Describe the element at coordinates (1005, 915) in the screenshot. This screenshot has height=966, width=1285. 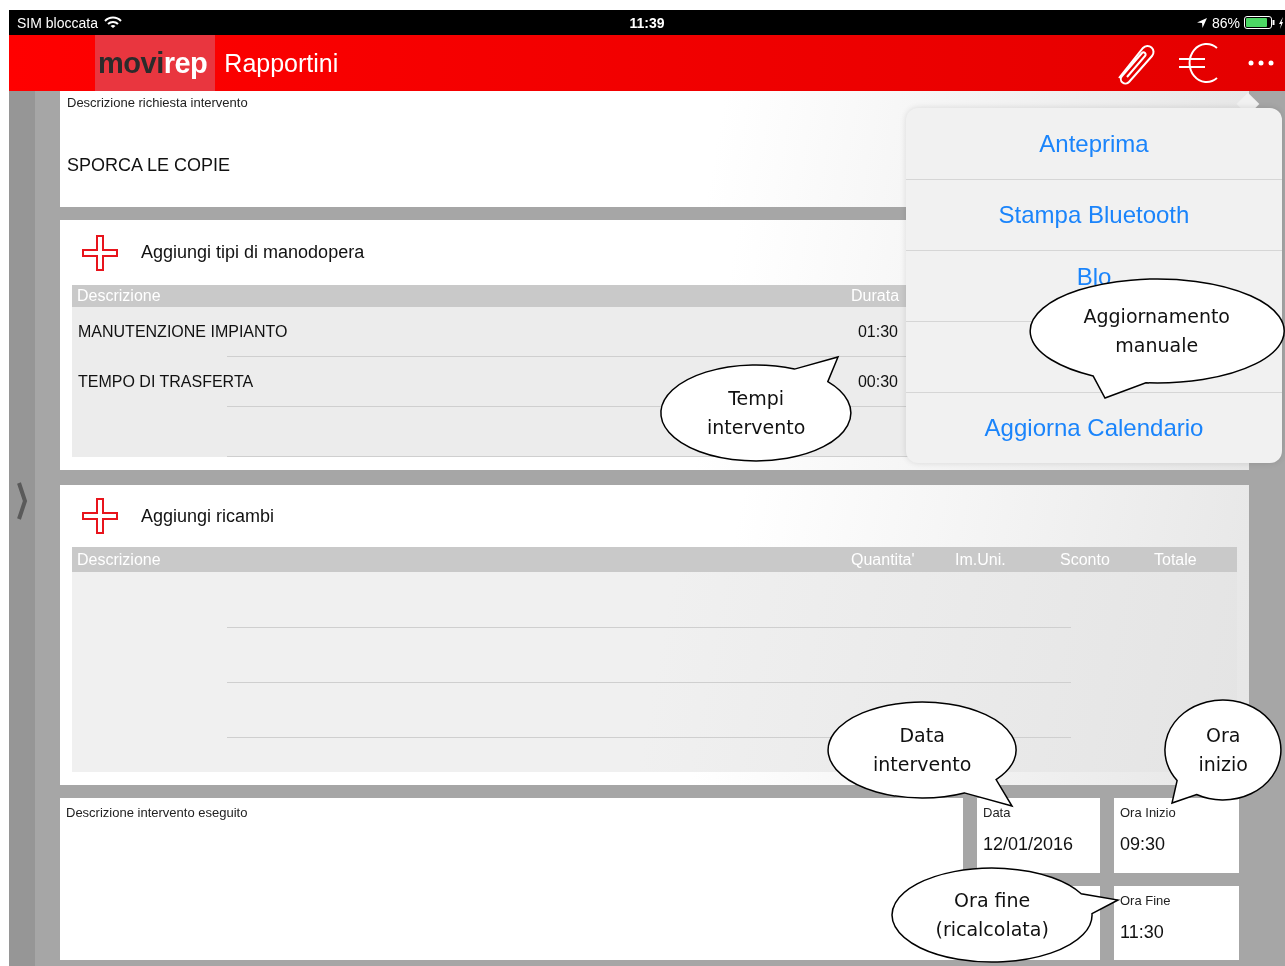
I see `callout-tooltip: Ora fine (ricalcolata)` at that location.